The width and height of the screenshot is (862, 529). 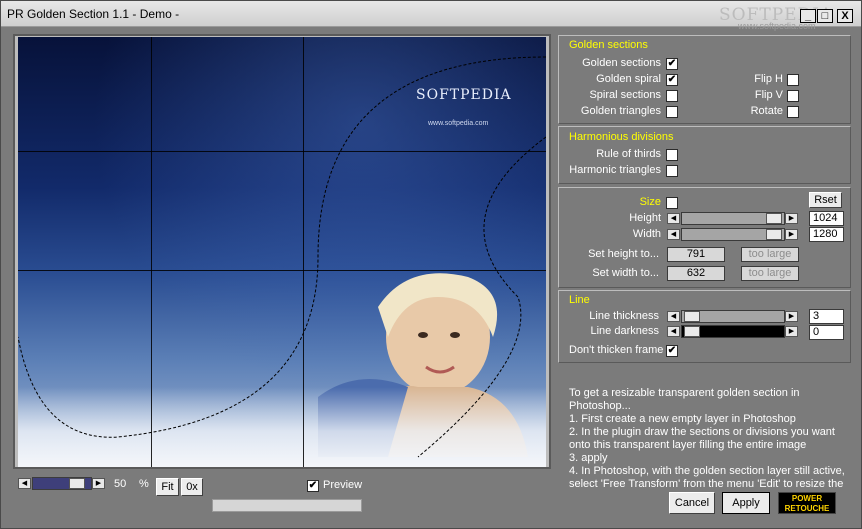 What do you see at coordinates (791, 234) in the screenshot?
I see `width-right-arrow: ▶` at bounding box center [791, 234].